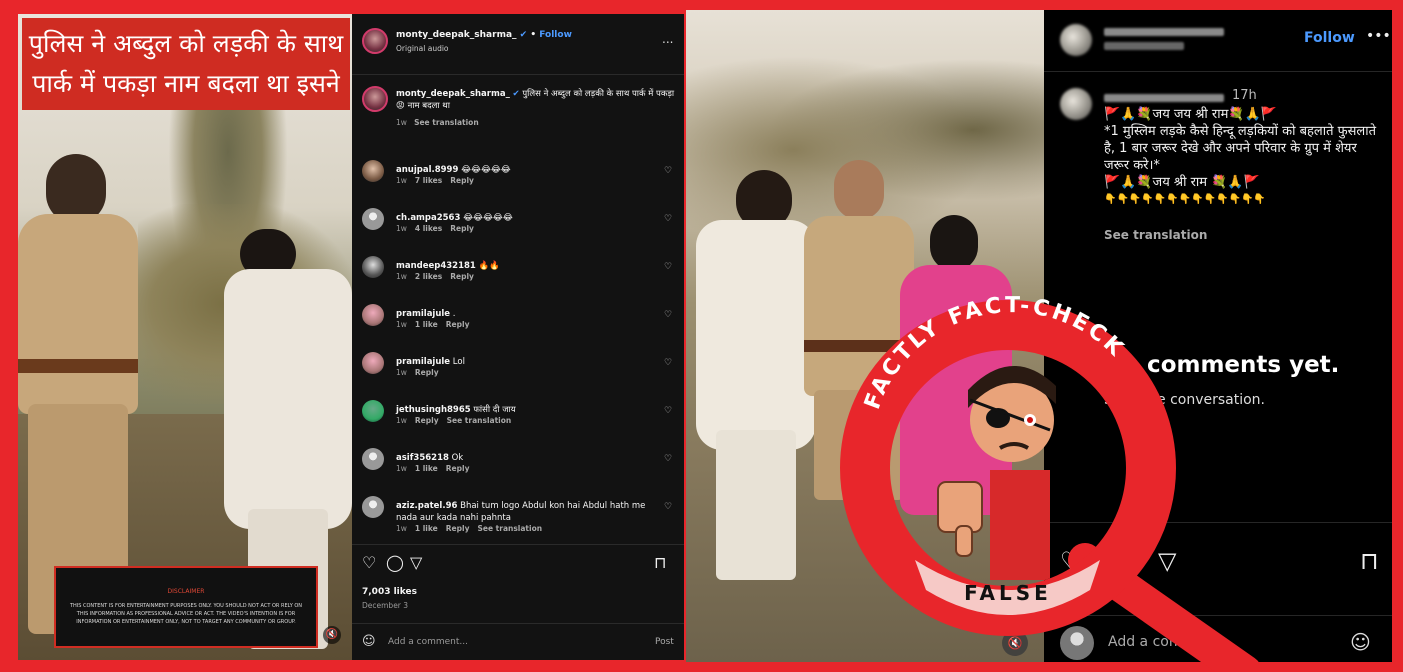 The height and width of the screenshot is (672, 1403). What do you see at coordinates (456, 35) in the screenshot?
I see `header-username: monty_deepak_sharma_` at bounding box center [456, 35].